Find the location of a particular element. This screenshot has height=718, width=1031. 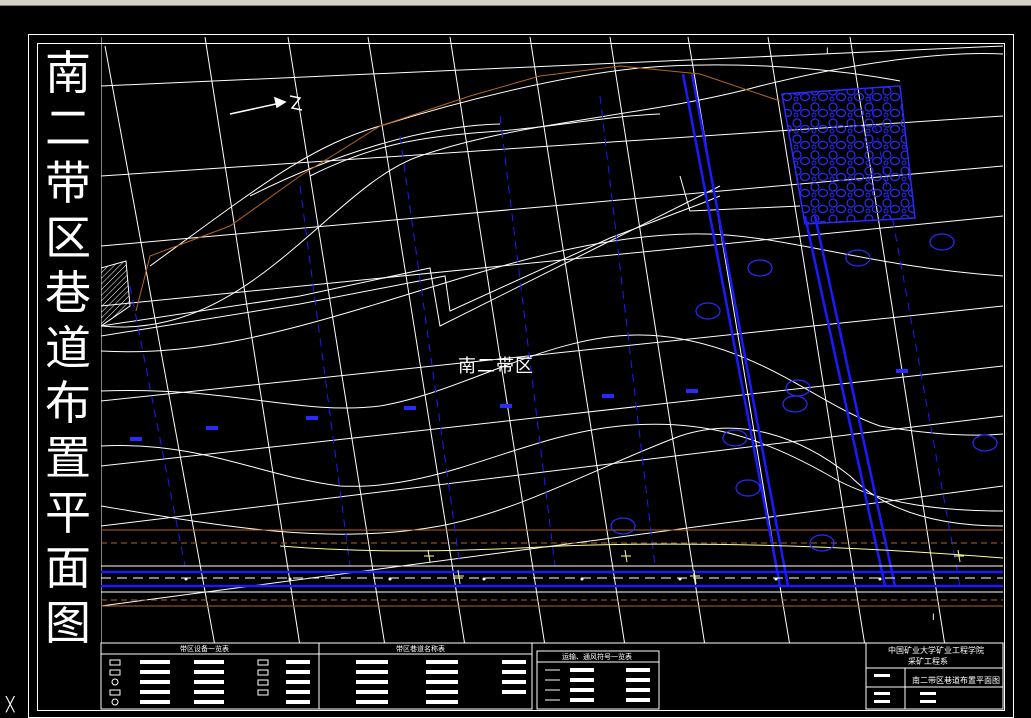

yellow-track-line is located at coordinates (641, 551).